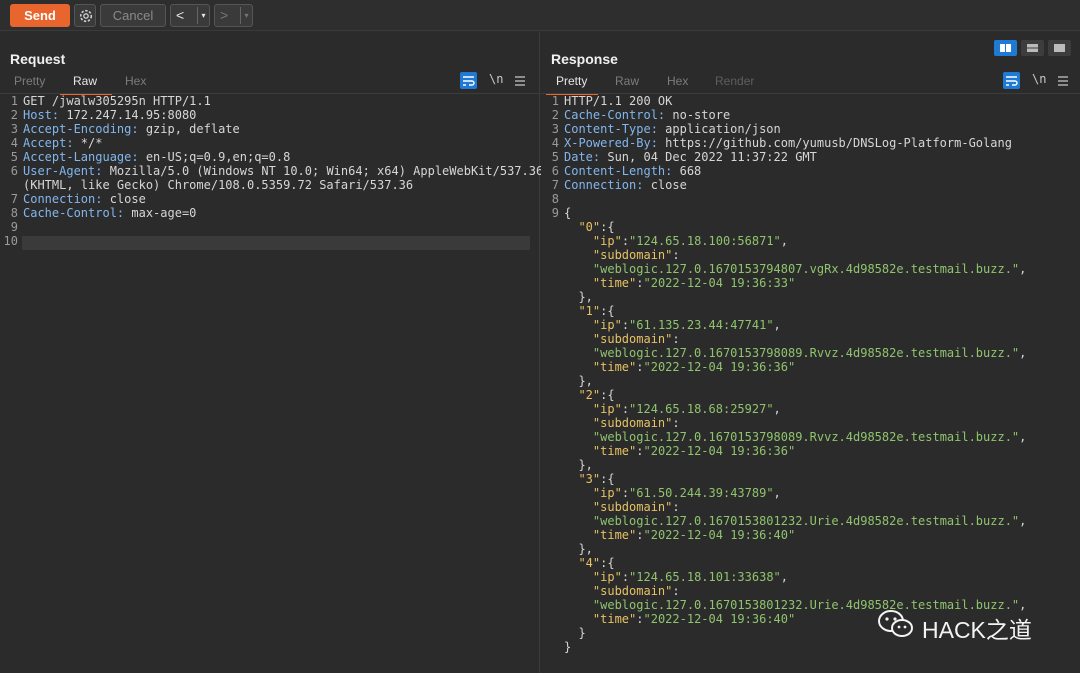 This screenshot has height=673, width=1080. I want to click on watermark: HACK之道, so click(954, 625).